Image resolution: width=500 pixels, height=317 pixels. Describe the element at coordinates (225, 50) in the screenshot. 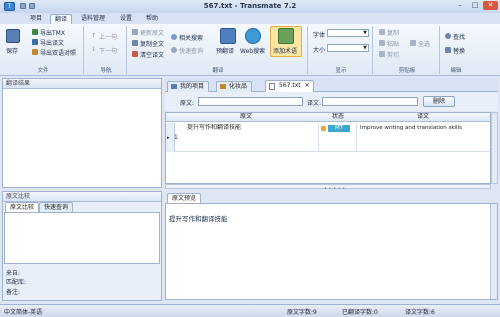

I see `pretranslate-button: 预翻译` at that location.